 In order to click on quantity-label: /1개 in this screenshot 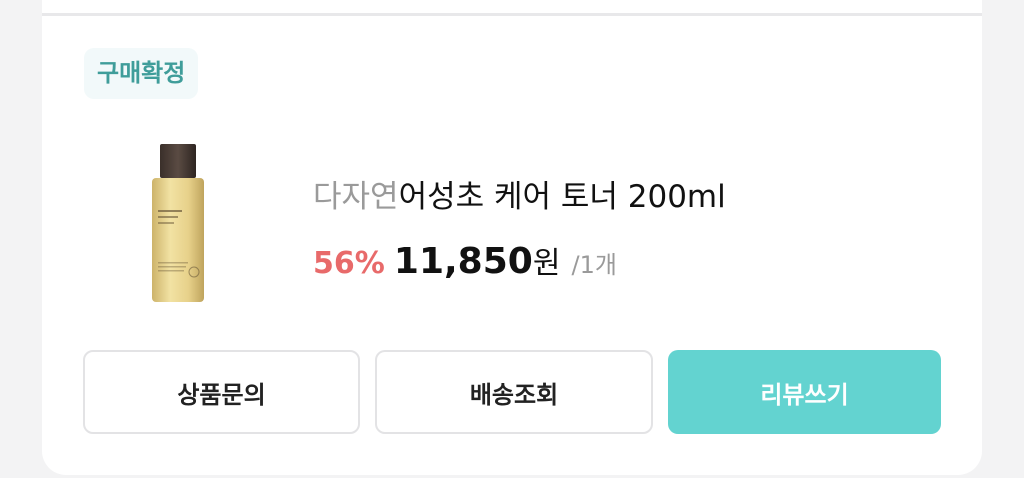, I will do `click(594, 265)`.